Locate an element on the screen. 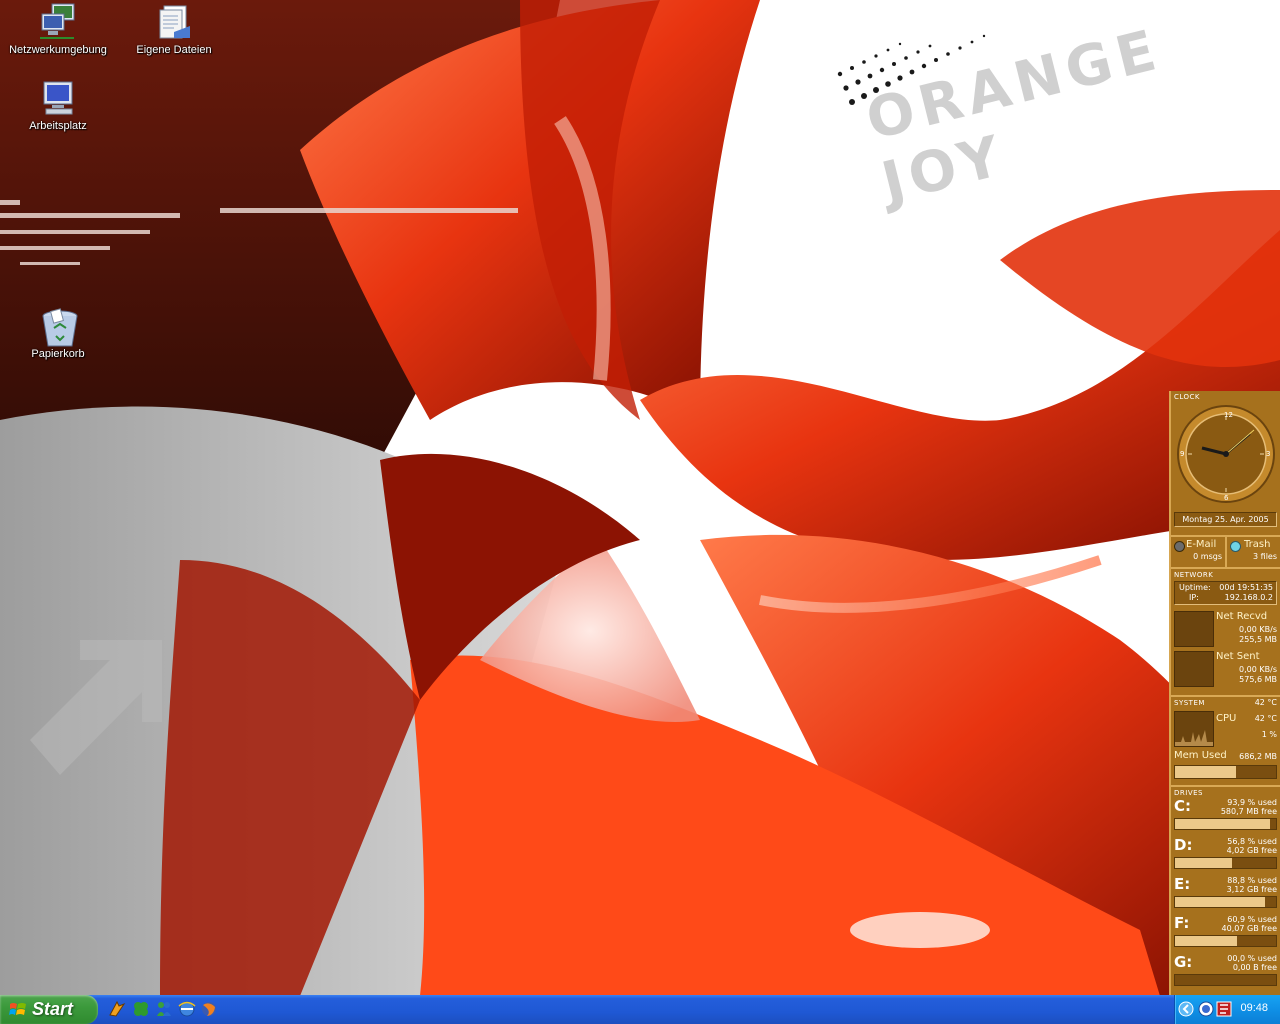 The width and height of the screenshot is (1280, 1024). mem-bar-fill is located at coordinates (1205, 772).